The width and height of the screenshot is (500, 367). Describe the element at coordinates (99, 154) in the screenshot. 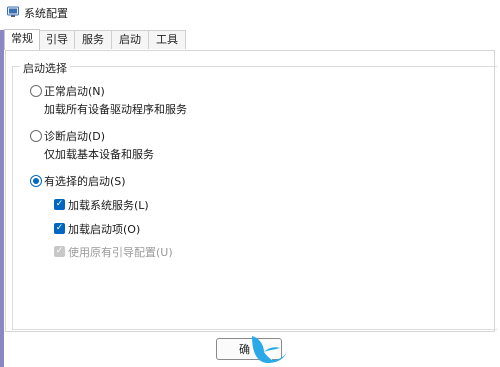

I see `diagnostic-startup-description: 仅加载基本设备和服务` at that location.